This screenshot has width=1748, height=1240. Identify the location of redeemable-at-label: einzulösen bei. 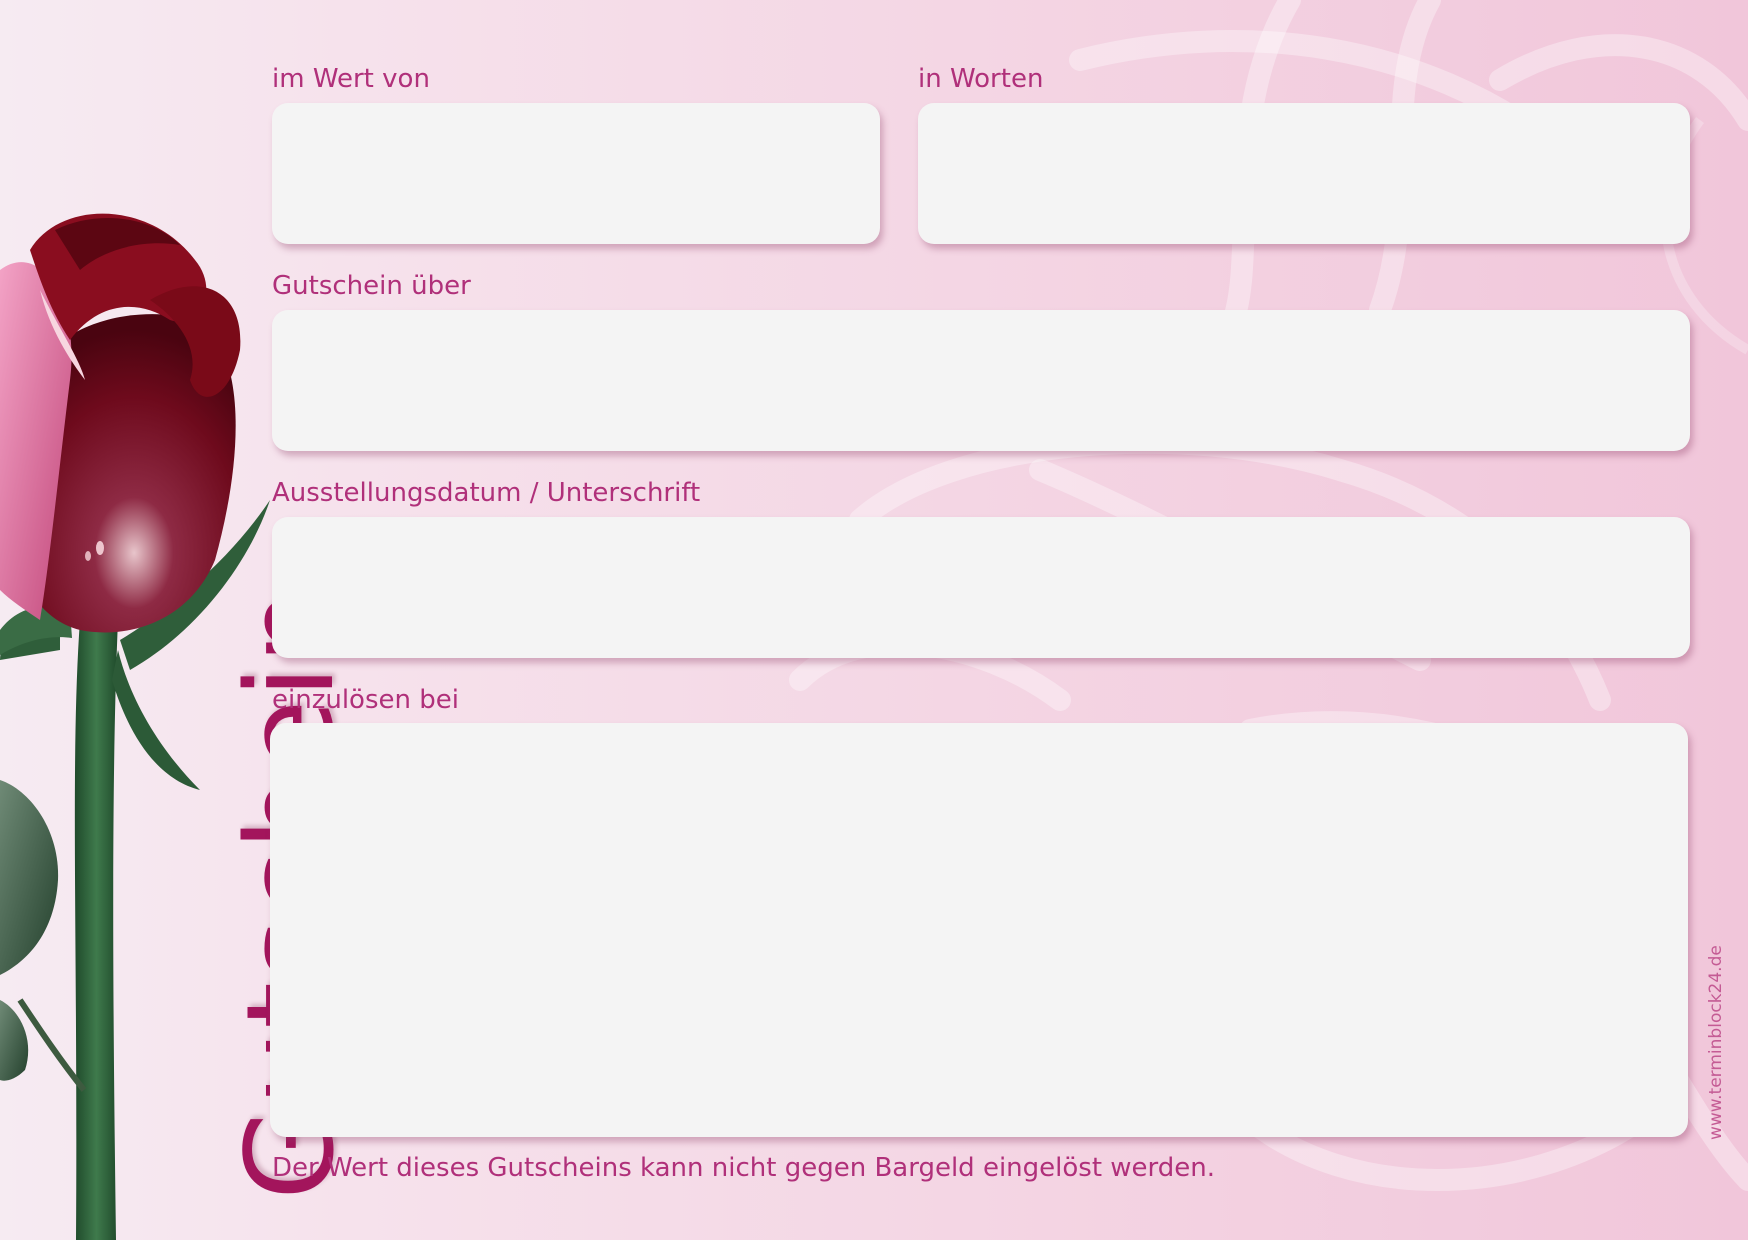
(365, 700).